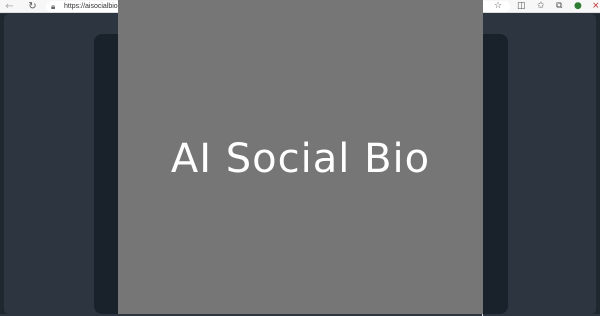  Describe the element at coordinates (541, 6) in the screenshot. I see `favorites-icon: ✩` at that location.